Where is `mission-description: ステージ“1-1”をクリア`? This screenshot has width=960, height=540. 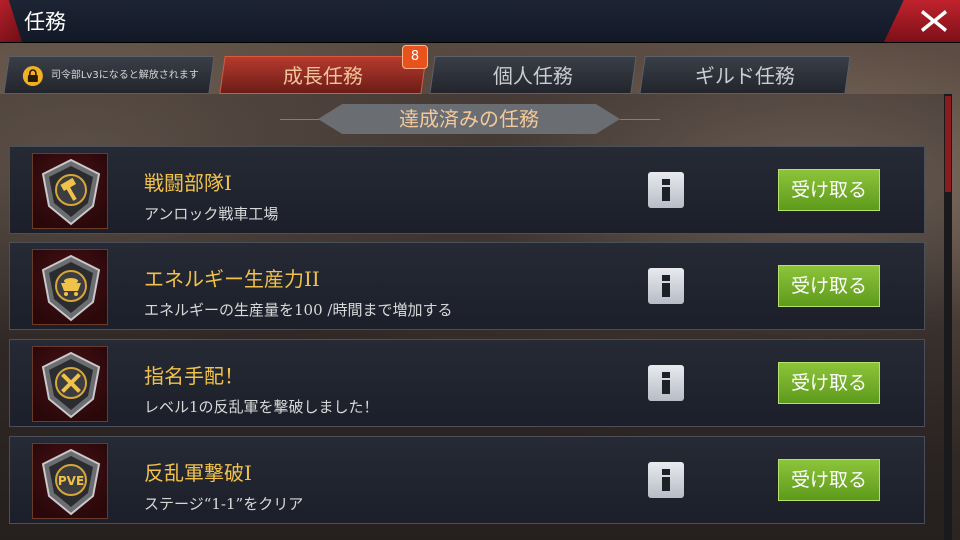 mission-description: ステージ“1-1”をクリア is located at coordinates (224, 504).